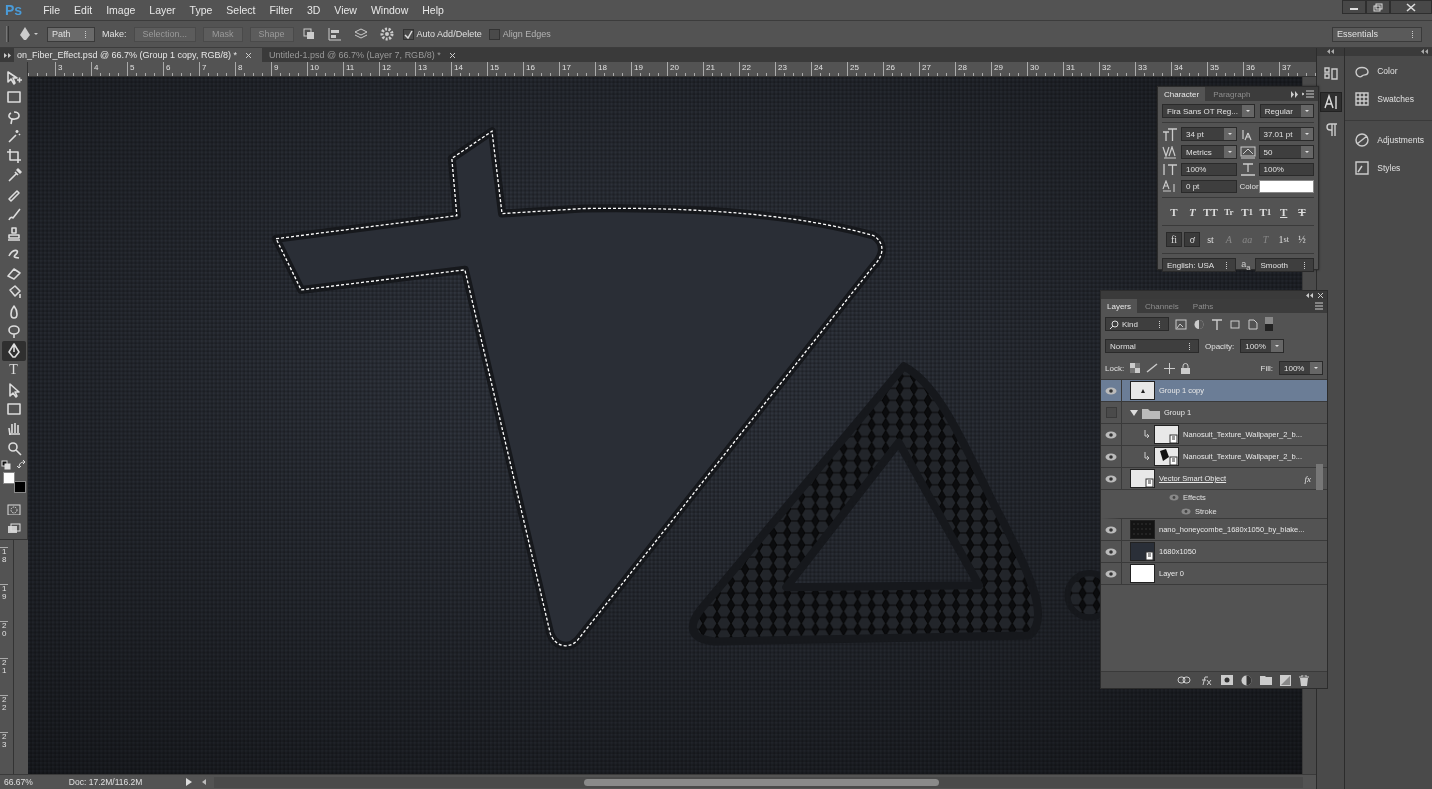 This screenshot has height=789, width=1432. Describe the element at coordinates (13, 529) in the screenshot. I see `screen-mode-icon` at that location.